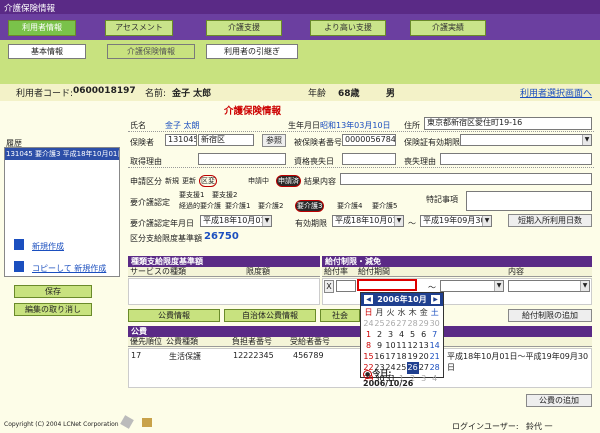  I want to click on level-care1: 要介護1, so click(237, 206).